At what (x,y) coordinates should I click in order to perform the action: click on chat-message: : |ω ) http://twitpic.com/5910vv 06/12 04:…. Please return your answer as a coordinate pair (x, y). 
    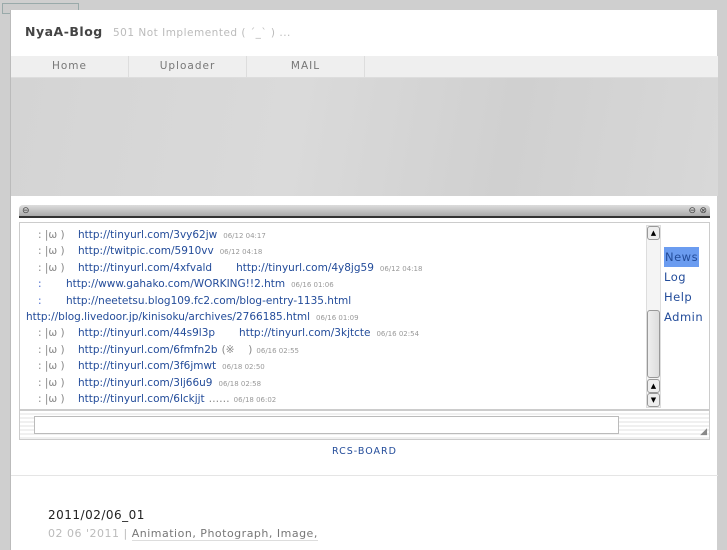
    Looking at the image, I should click on (336, 251).